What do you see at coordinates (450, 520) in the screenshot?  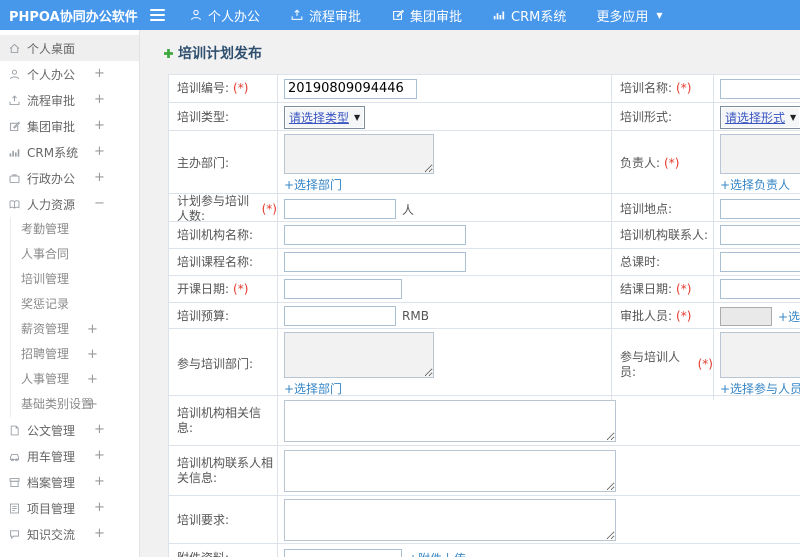 I see `training-req-textarea` at bounding box center [450, 520].